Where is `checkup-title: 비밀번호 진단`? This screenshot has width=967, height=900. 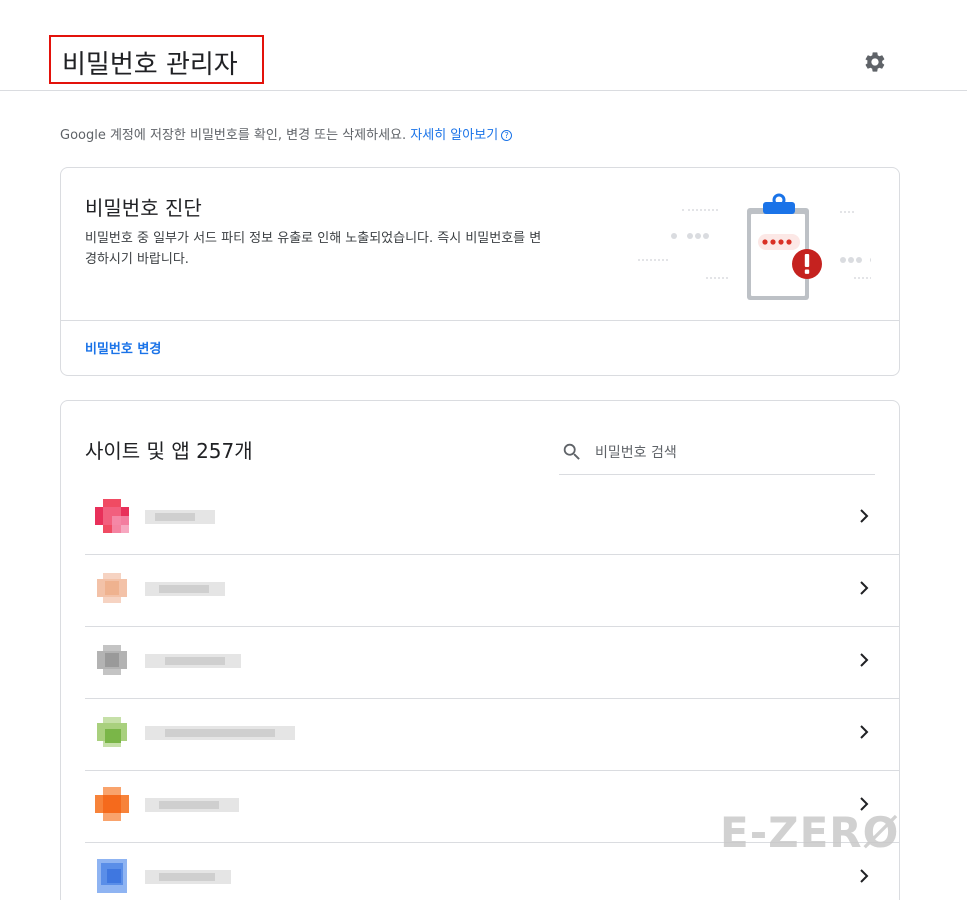 checkup-title: 비밀번호 진단 is located at coordinates (143, 208).